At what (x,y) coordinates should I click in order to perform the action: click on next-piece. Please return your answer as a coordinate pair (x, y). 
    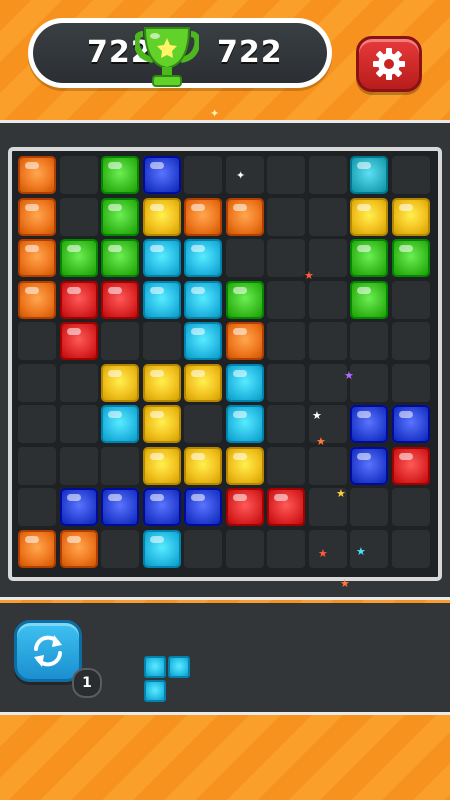
    Looking at the image, I should click on (167, 679).